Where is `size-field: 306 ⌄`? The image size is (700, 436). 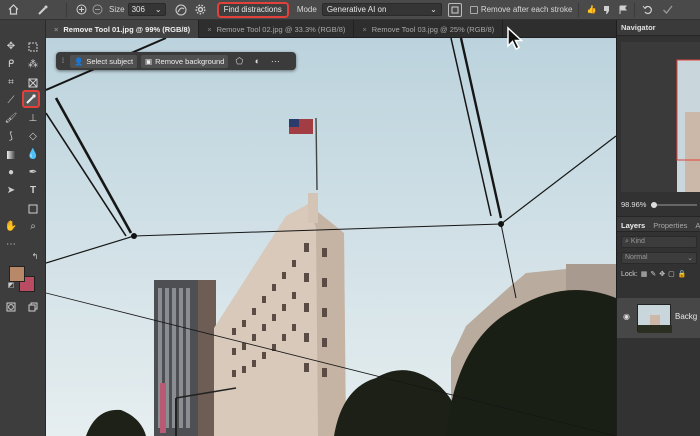
size-field: 306 ⌄ is located at coordinates (146, 9).